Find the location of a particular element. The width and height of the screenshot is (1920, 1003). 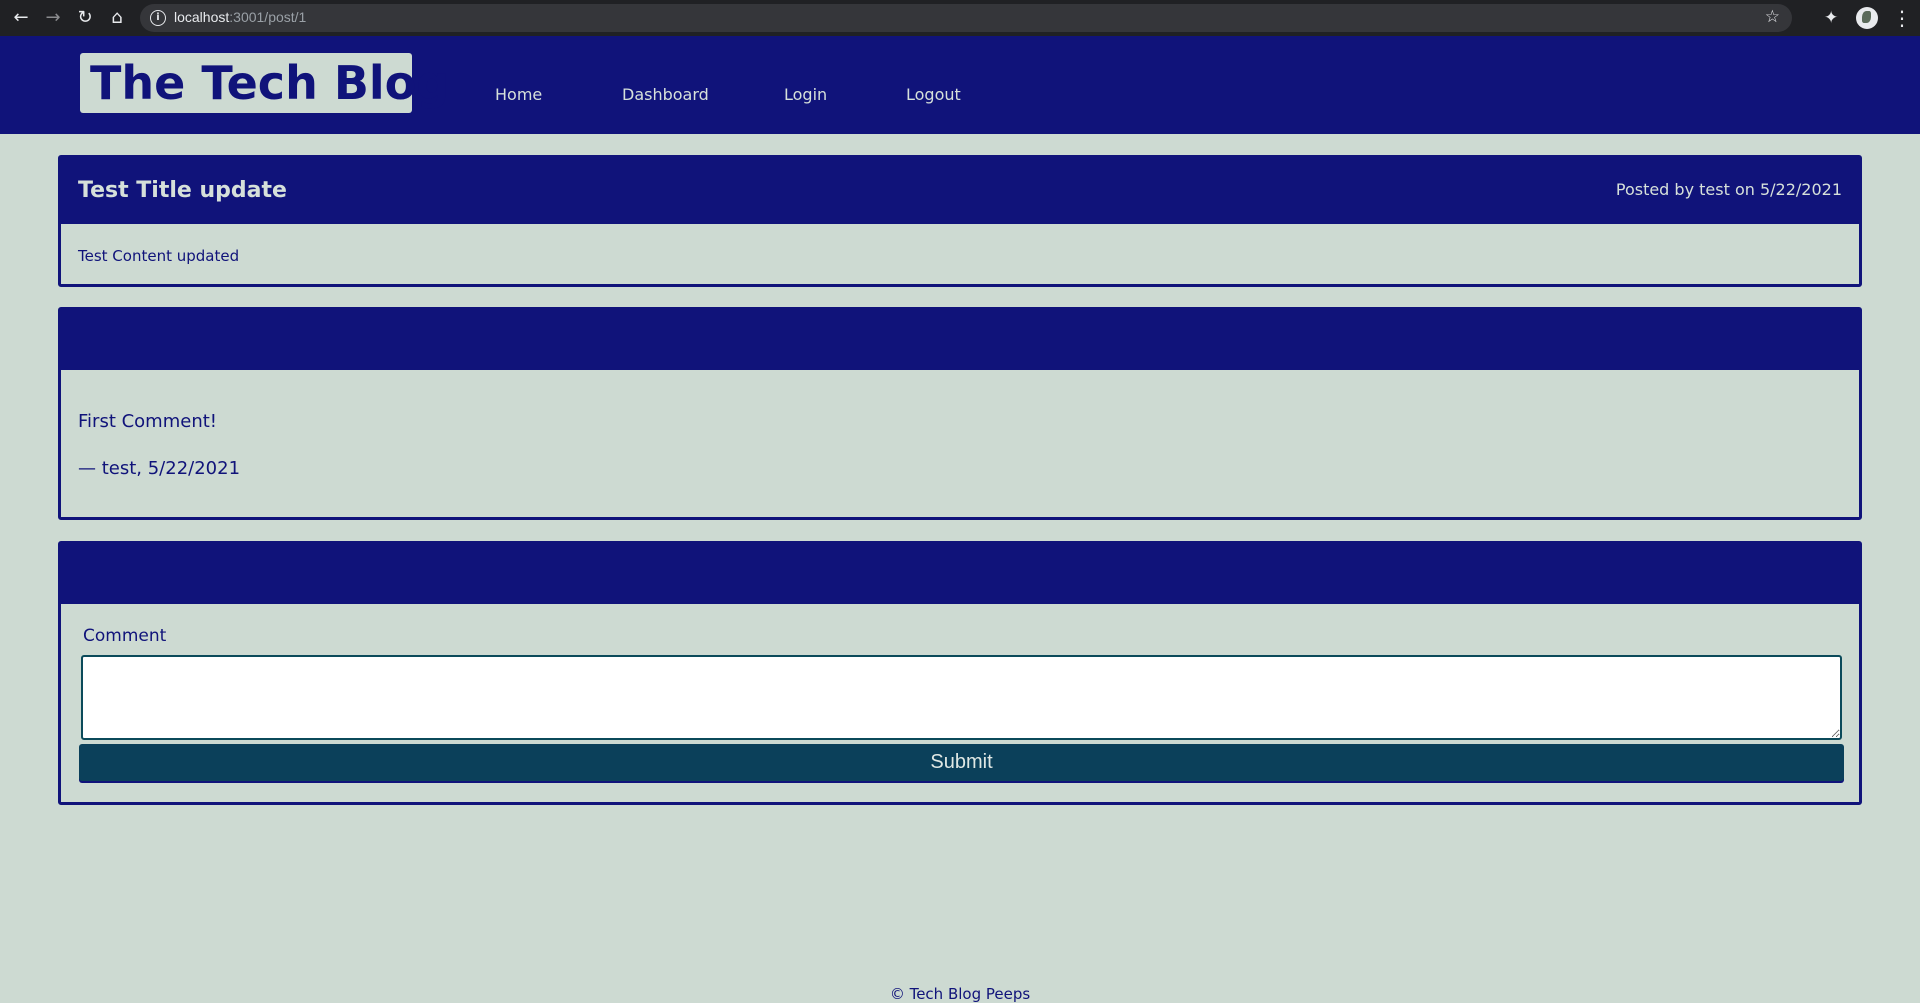

home-icon: ⌂ is located at coordinates (117, 18).